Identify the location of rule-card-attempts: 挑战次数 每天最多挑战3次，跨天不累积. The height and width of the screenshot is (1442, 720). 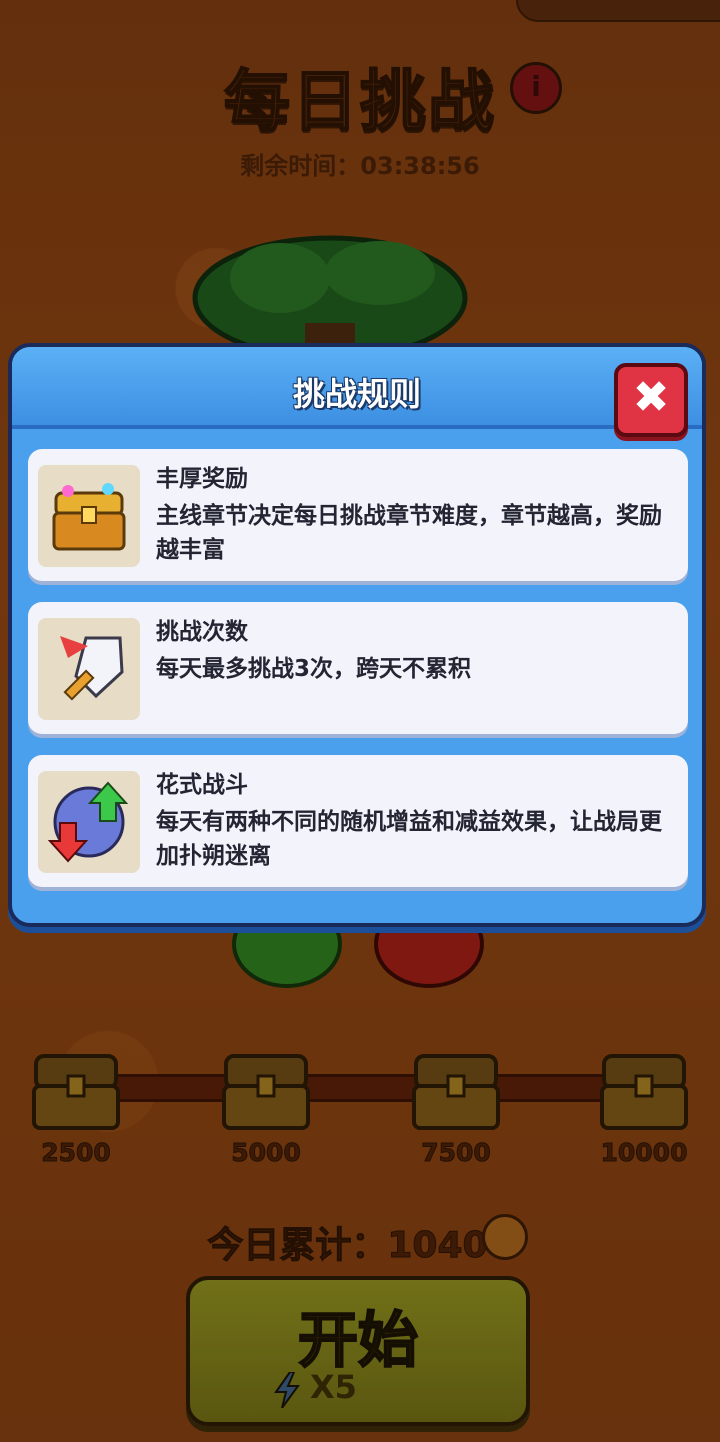
(358, 668).